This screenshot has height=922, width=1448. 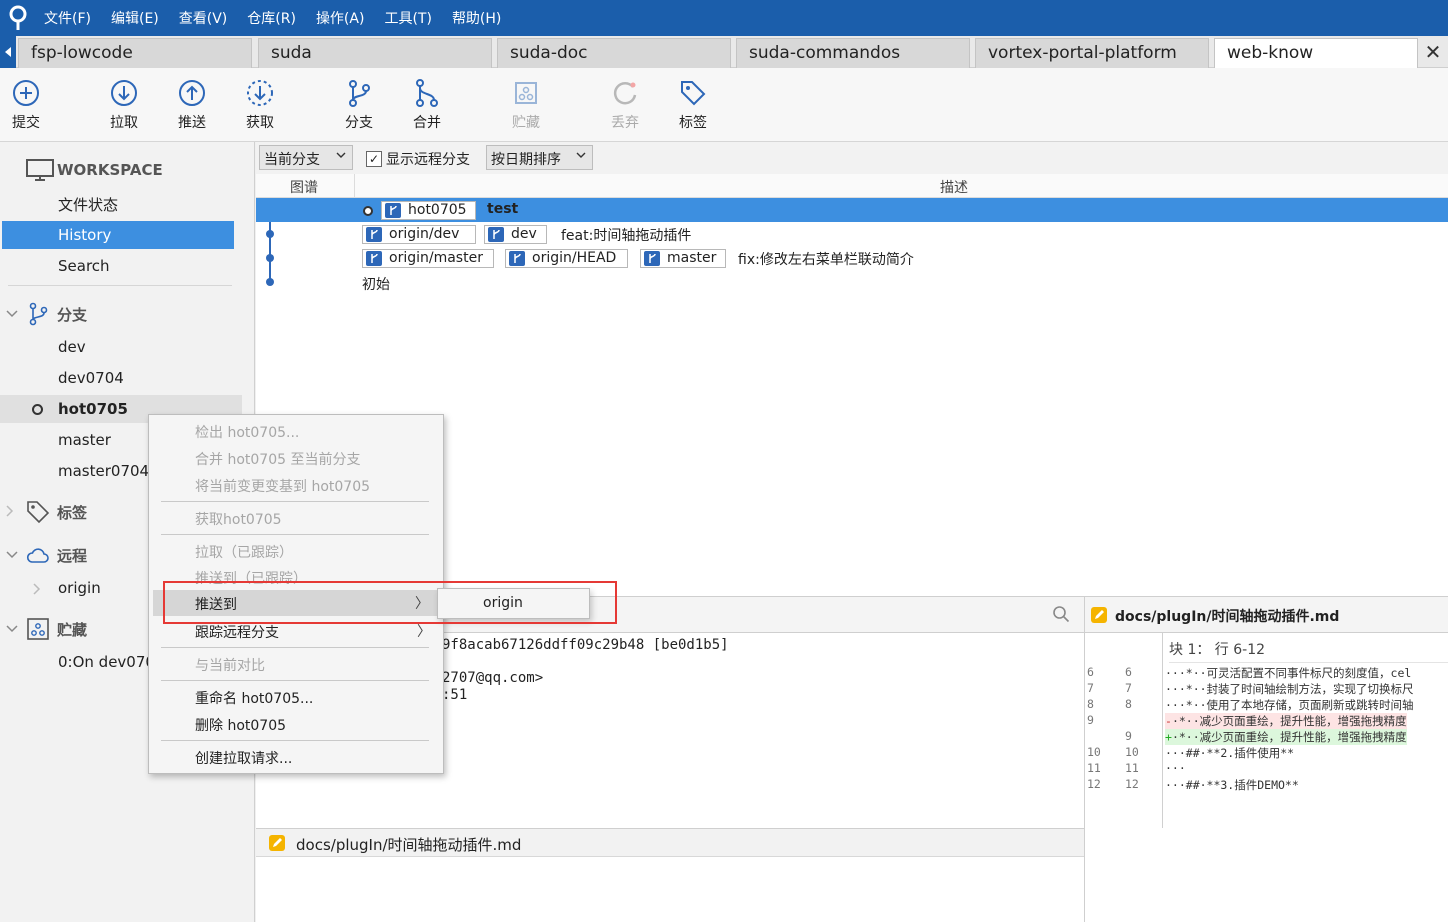 What do you see at coordinates (428, 160) in the screenshot?
I see `show-remote-label: 显示远程分支` at bounding box center [428, 160].